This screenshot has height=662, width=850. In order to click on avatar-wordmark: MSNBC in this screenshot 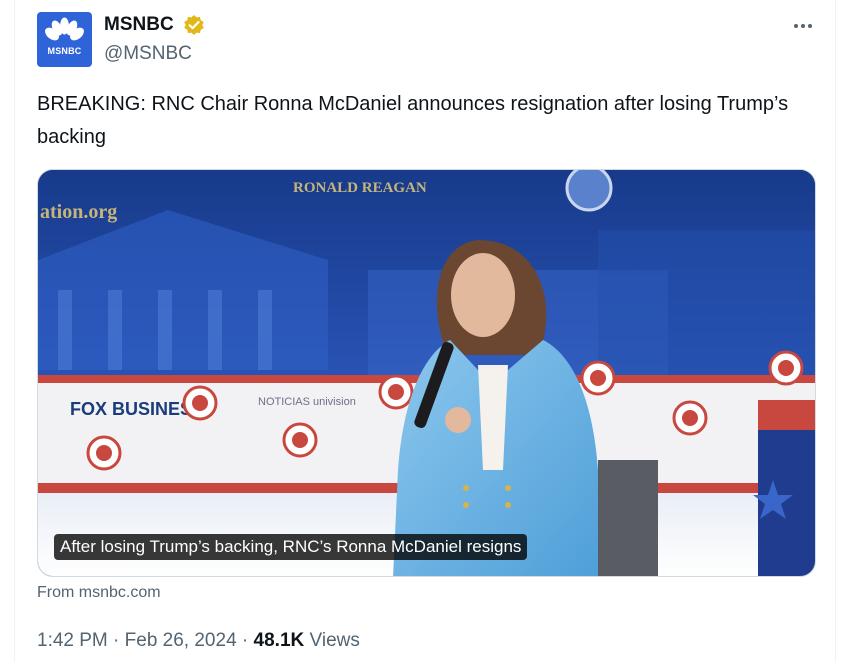, I will do `click(64, 51)`.